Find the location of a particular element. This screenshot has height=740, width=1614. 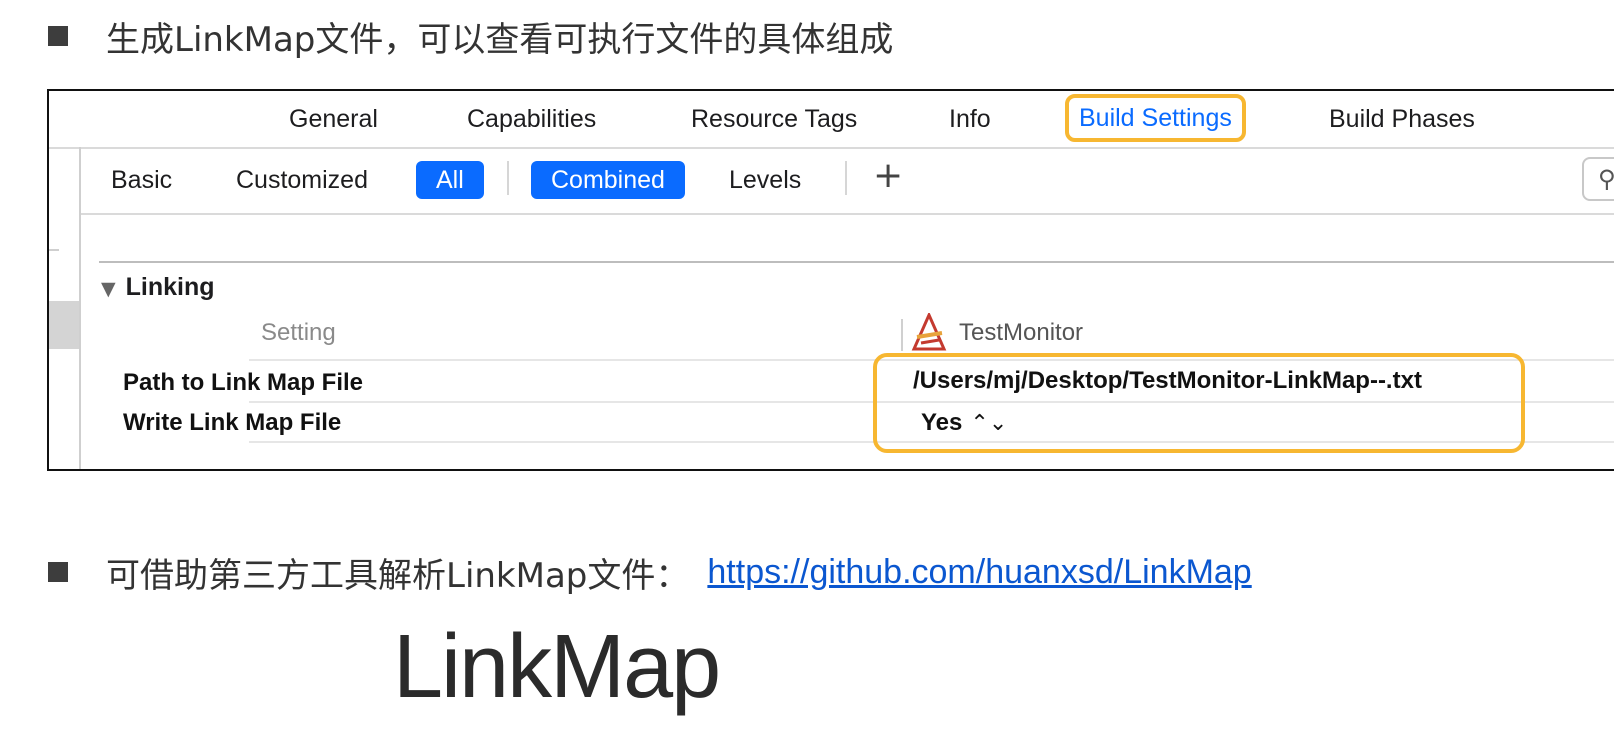

disclosure-triangle-icon: ▼ is located at coordinates (108, 289).